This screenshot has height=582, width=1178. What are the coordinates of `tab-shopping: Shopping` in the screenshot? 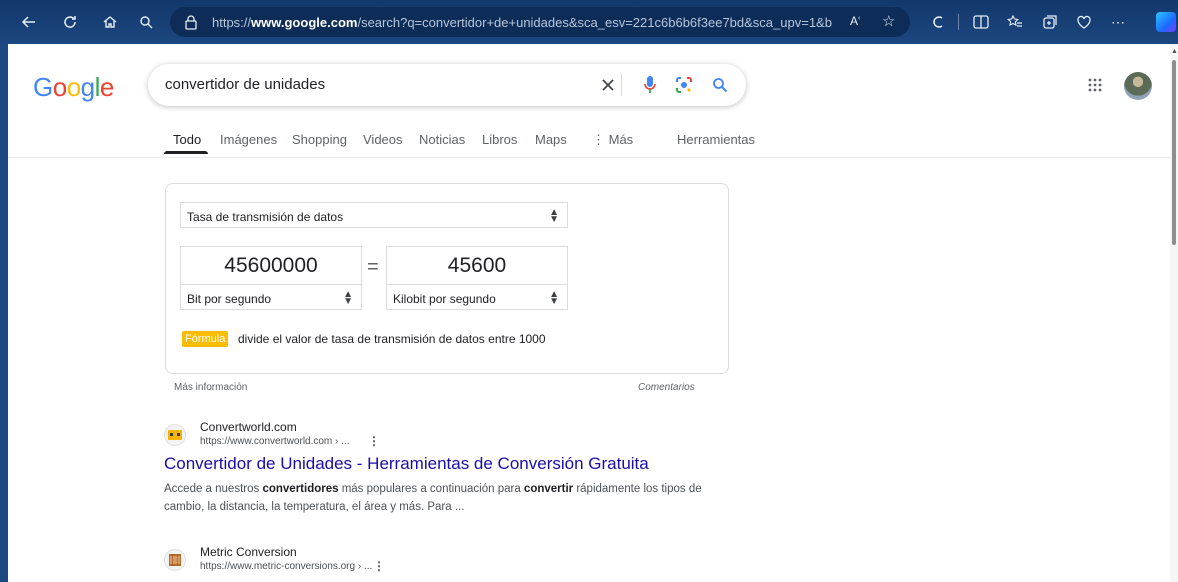 It's located at (319, 139).